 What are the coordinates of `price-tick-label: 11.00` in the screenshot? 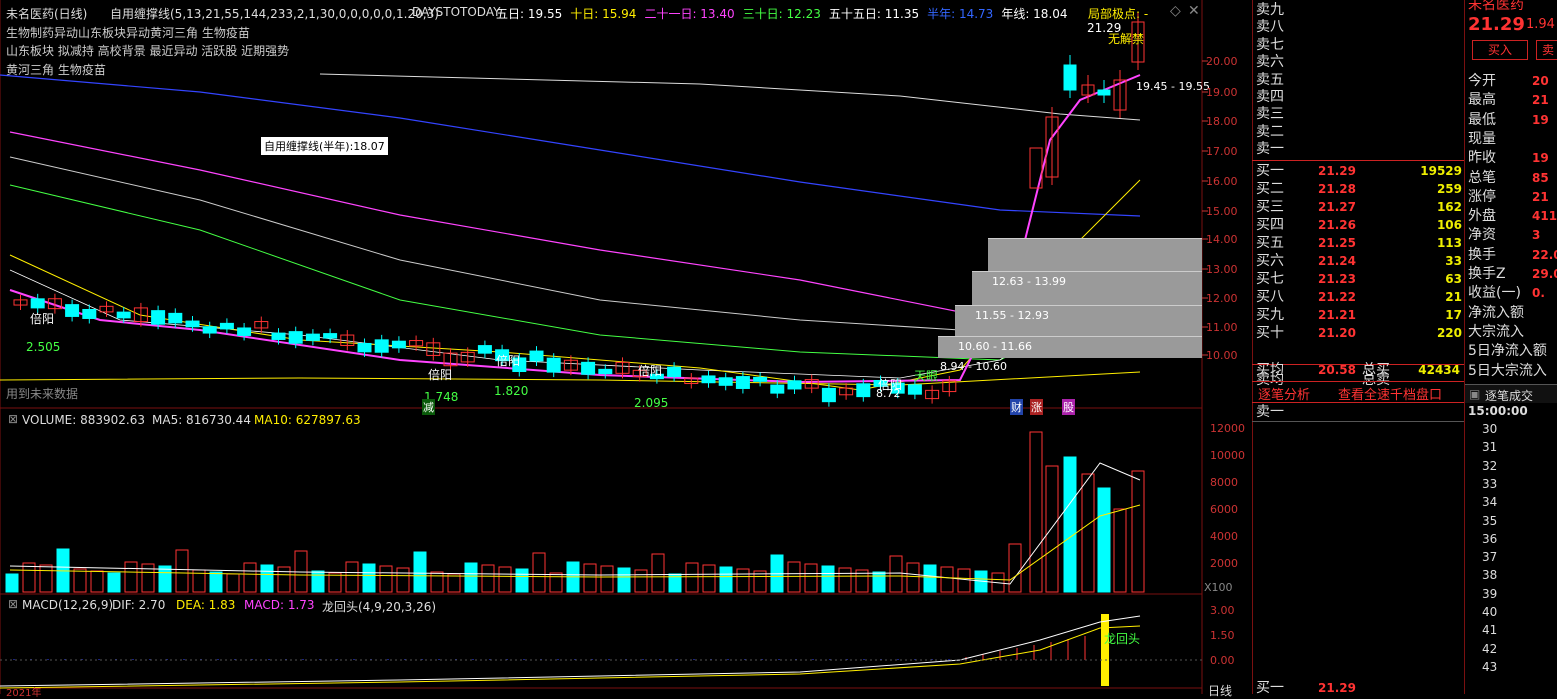 It's located at (1222, 327).